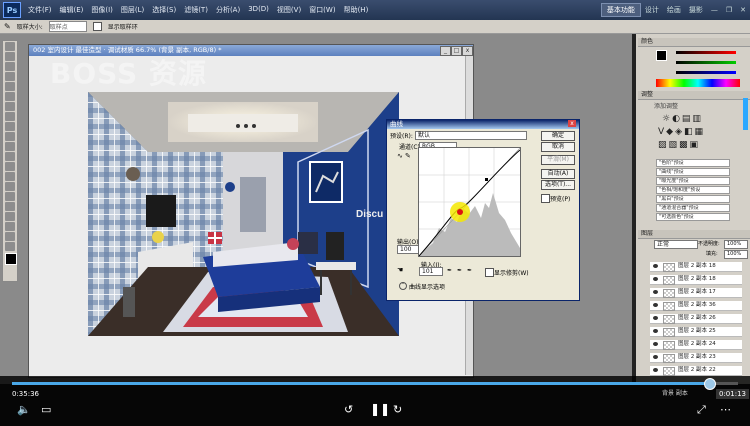 This screenshot has height=426, width=750. Describe the element at coordinates (10, 226) in the screenshot. I see `3d-rotate-tool-icon` at that location.